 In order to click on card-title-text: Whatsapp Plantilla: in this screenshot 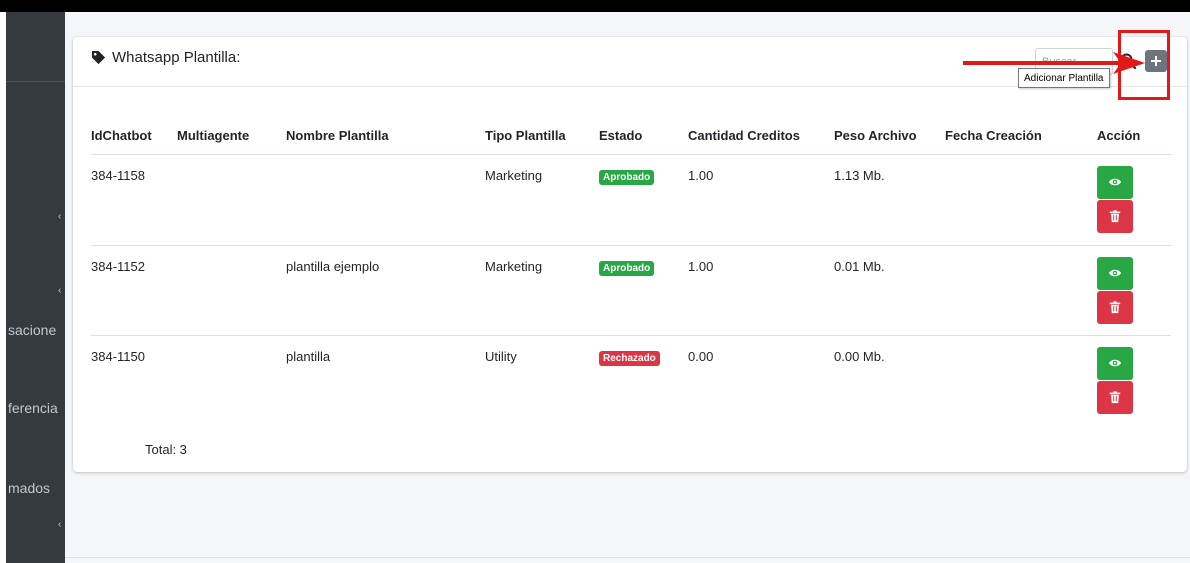, I will do `click(176, 57)`.